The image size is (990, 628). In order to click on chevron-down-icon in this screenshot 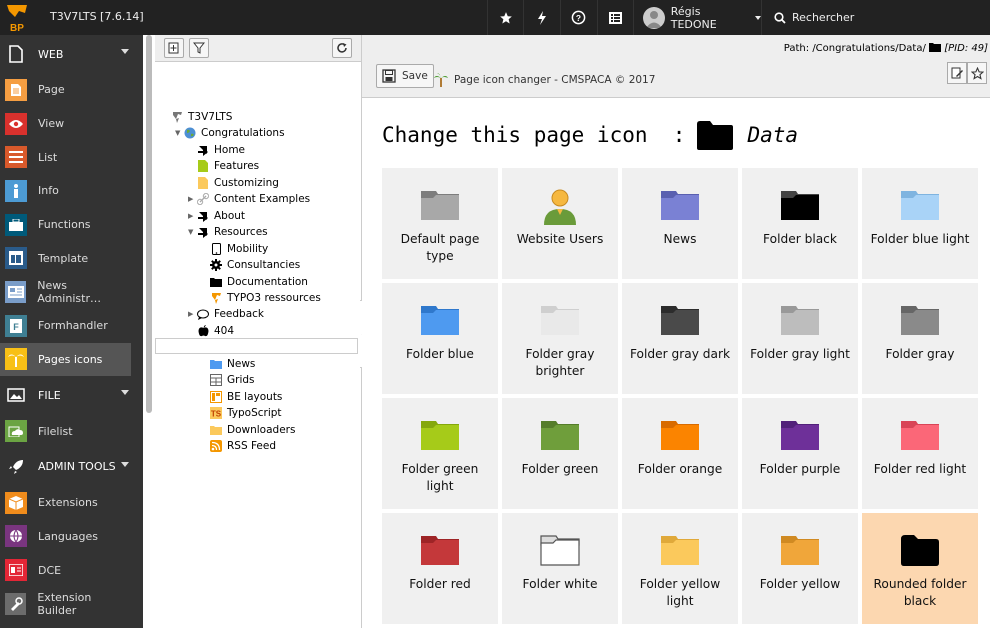, I will do `click(125, 393)`.